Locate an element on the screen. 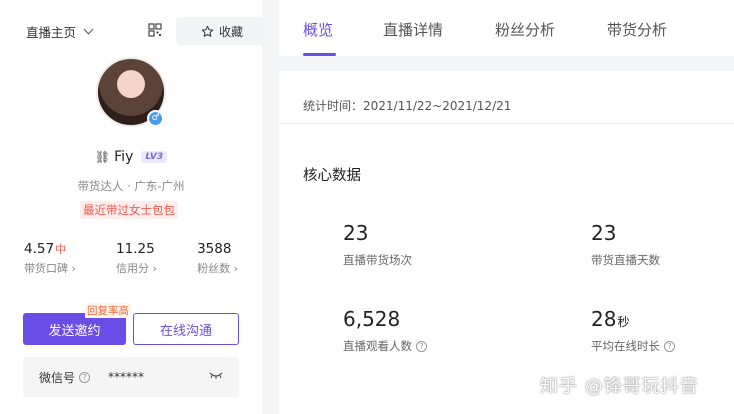 This screenshot has height=414, width=734. stat-label: 粉丝数 › is located at coordinates (217, 268).